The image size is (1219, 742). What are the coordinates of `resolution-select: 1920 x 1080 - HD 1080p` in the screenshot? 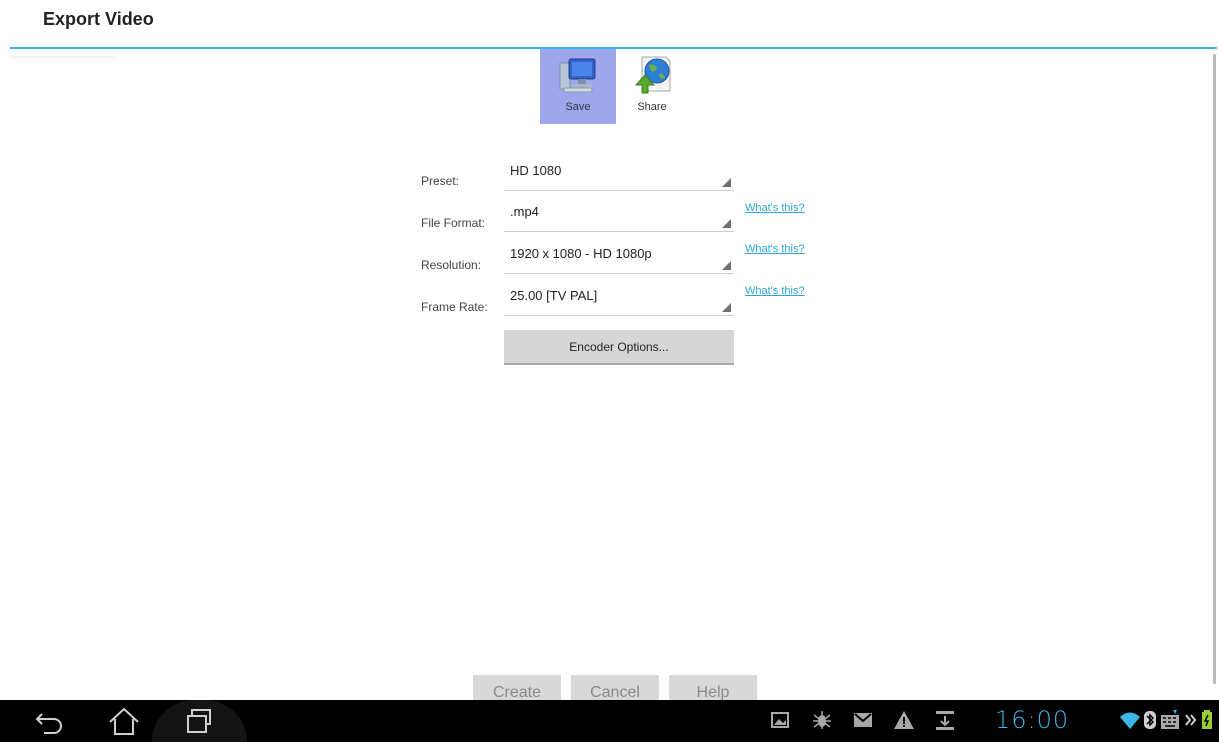 It's located at (619, 256).